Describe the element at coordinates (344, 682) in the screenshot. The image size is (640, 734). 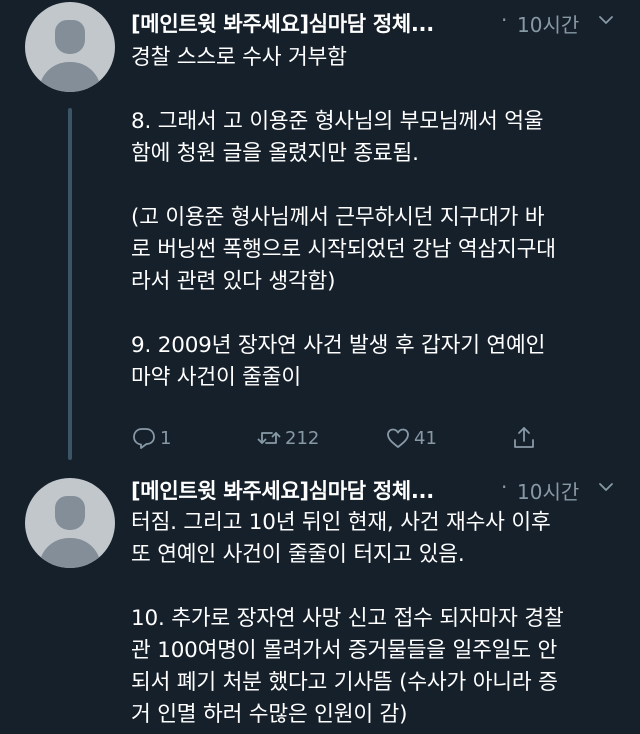
I see `tweet-line: 되서 폐기 처분 했다고 기사뜸 (수사가 아니라 증` at that location.